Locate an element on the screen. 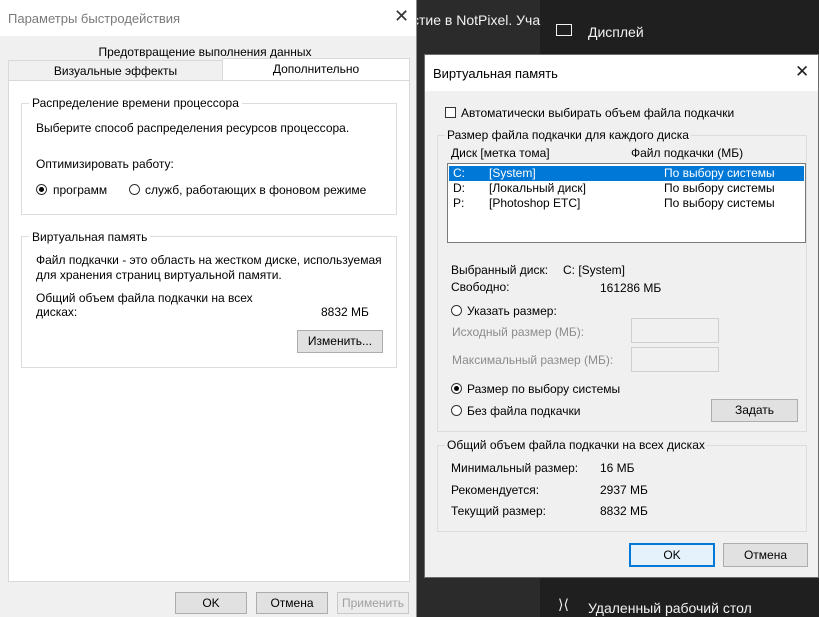  vm-ok-button: OK is located at coordinates (672, 555).